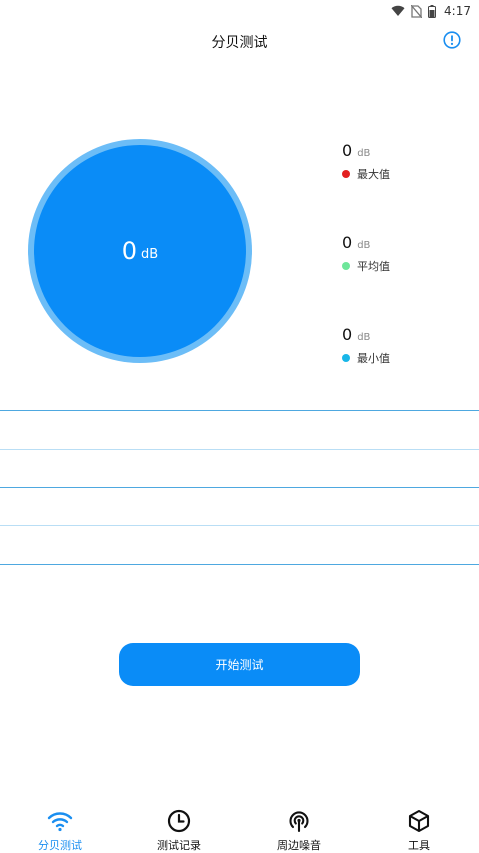 This screenshot has height=853, width=479. I want to click on stat-max-value: 0, so click(347, 150).